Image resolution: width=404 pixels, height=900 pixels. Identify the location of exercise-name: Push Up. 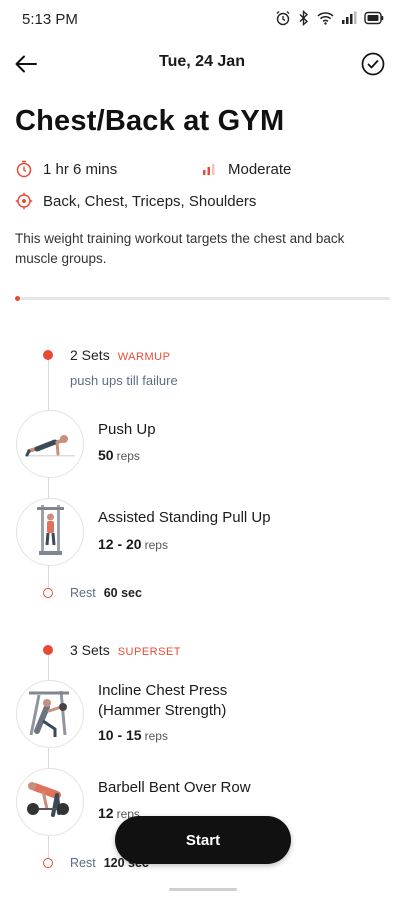
(127, 430).